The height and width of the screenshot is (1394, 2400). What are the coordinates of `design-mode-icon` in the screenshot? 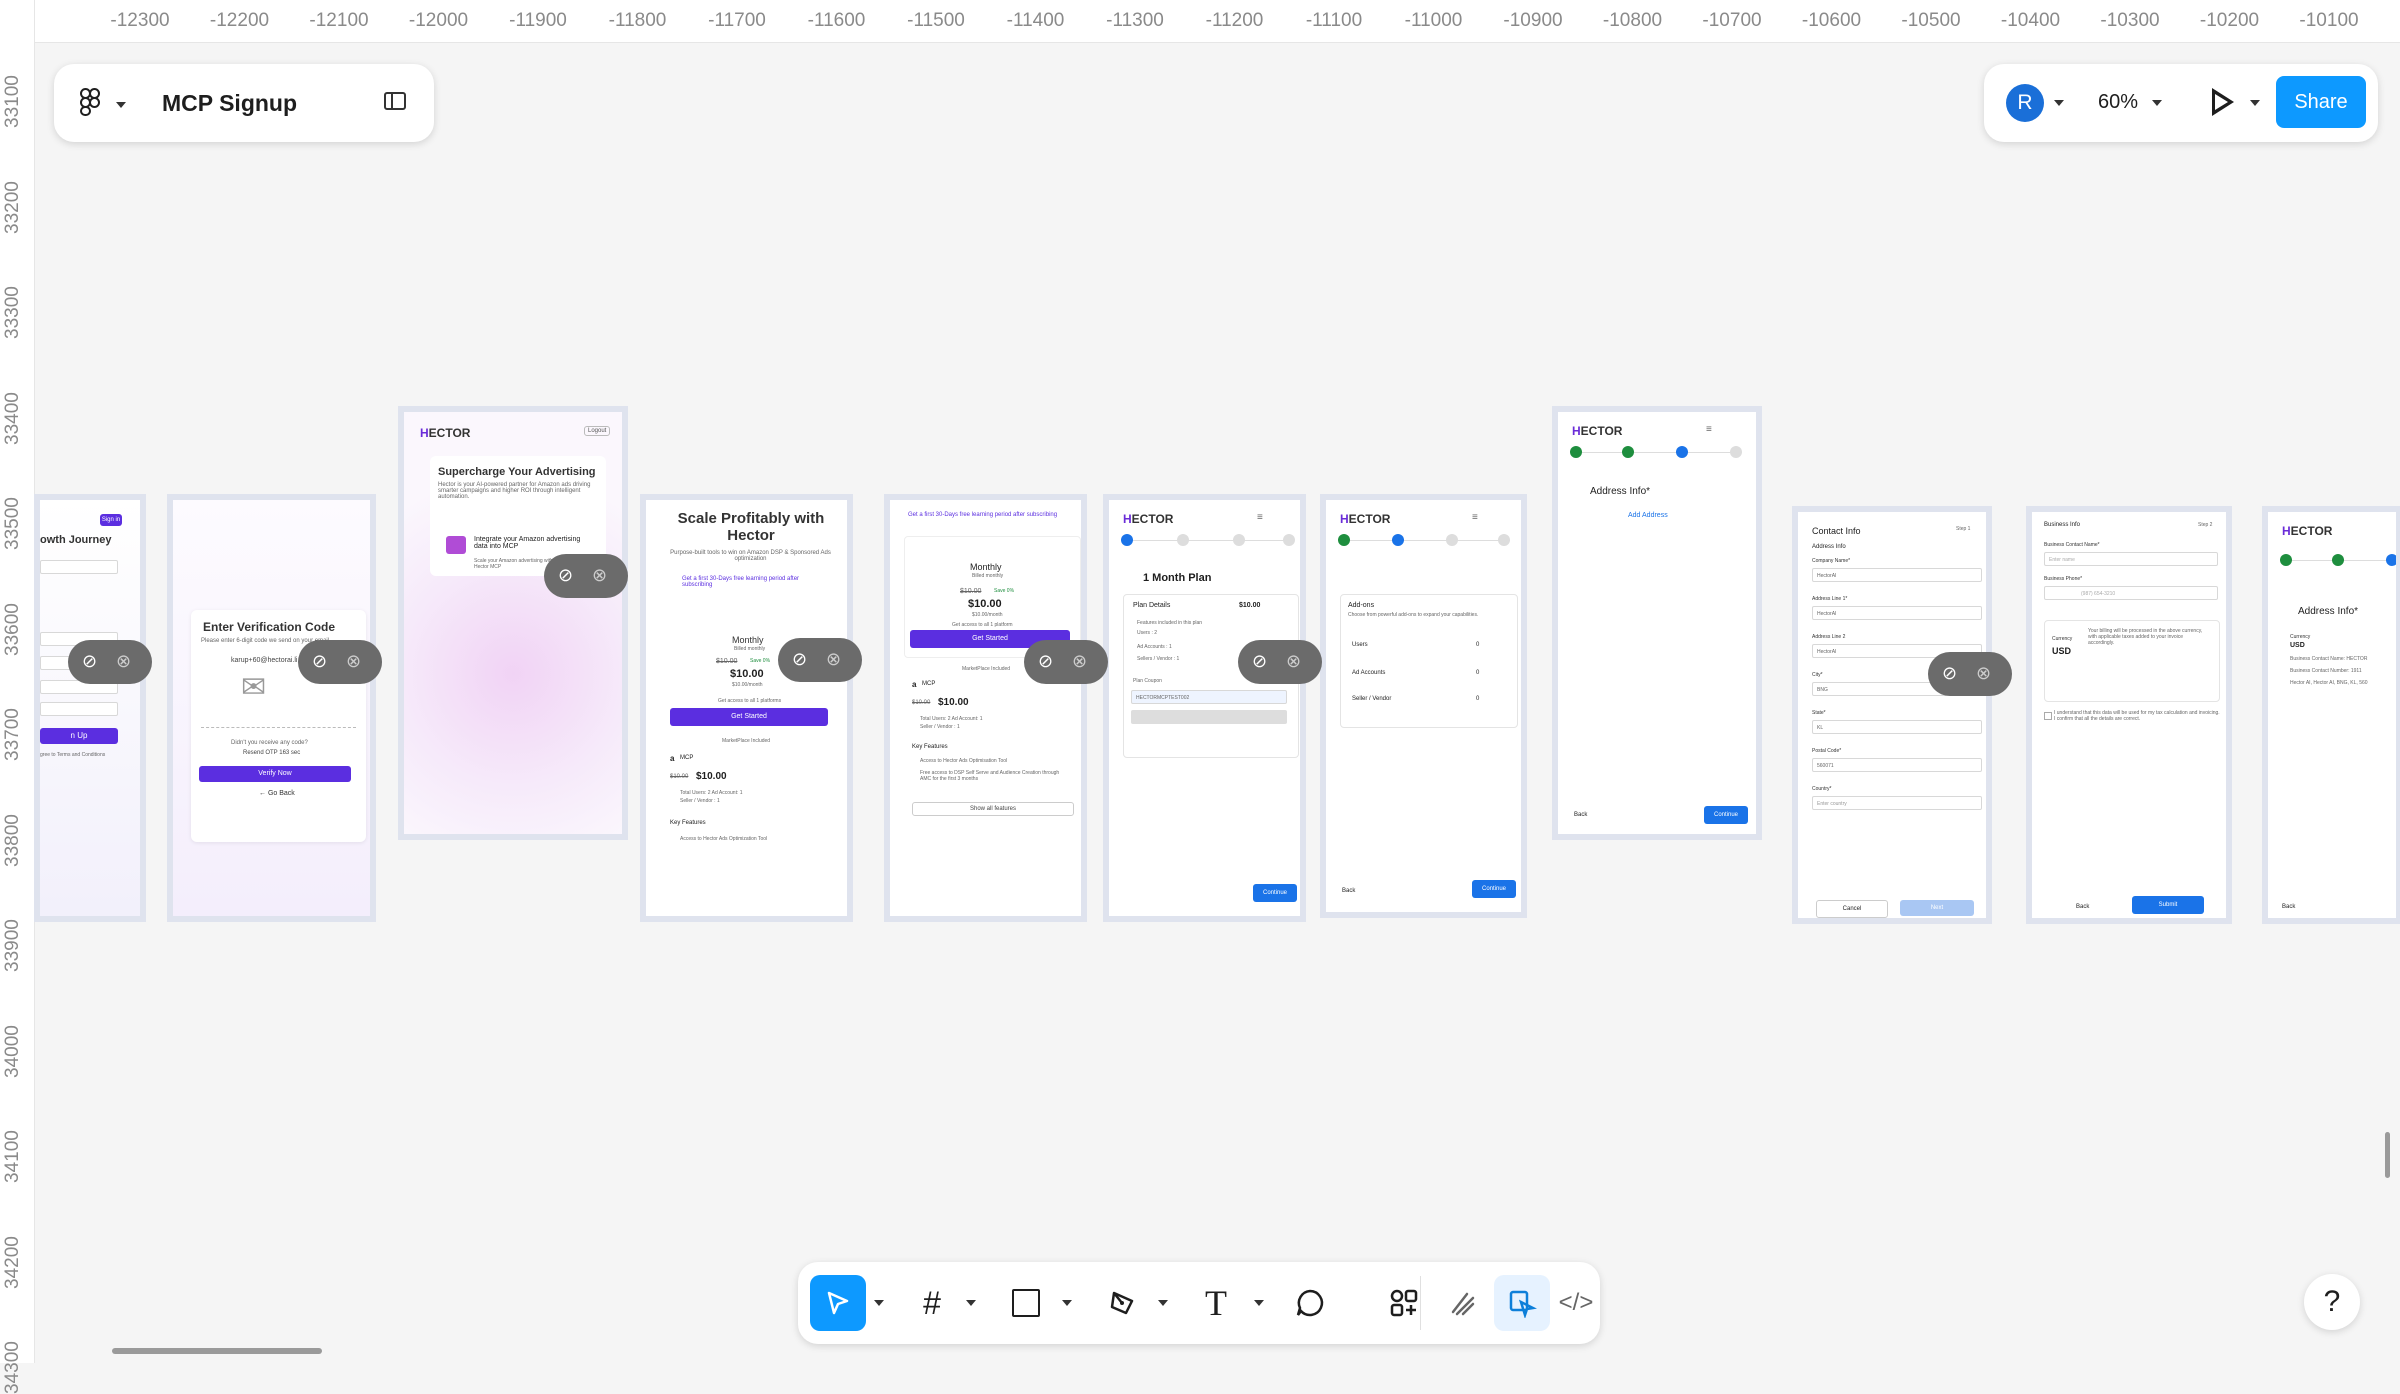 It's located at (1522, 1303).